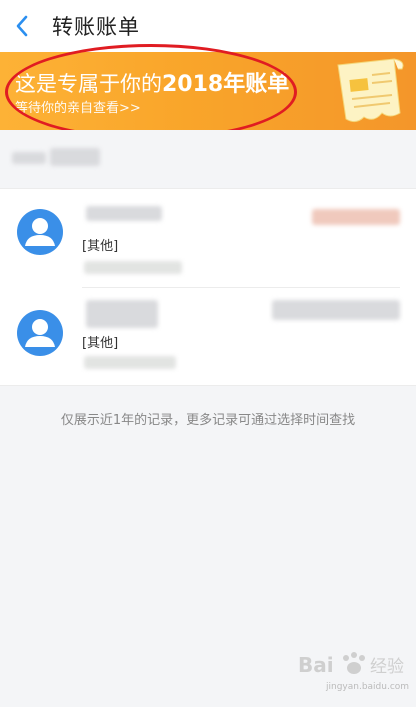 Image resolution: width=416 pixels, height=707 pixels. I want to click on baidu-paw-logo-icon: Bai 经验, so click(351, 664).